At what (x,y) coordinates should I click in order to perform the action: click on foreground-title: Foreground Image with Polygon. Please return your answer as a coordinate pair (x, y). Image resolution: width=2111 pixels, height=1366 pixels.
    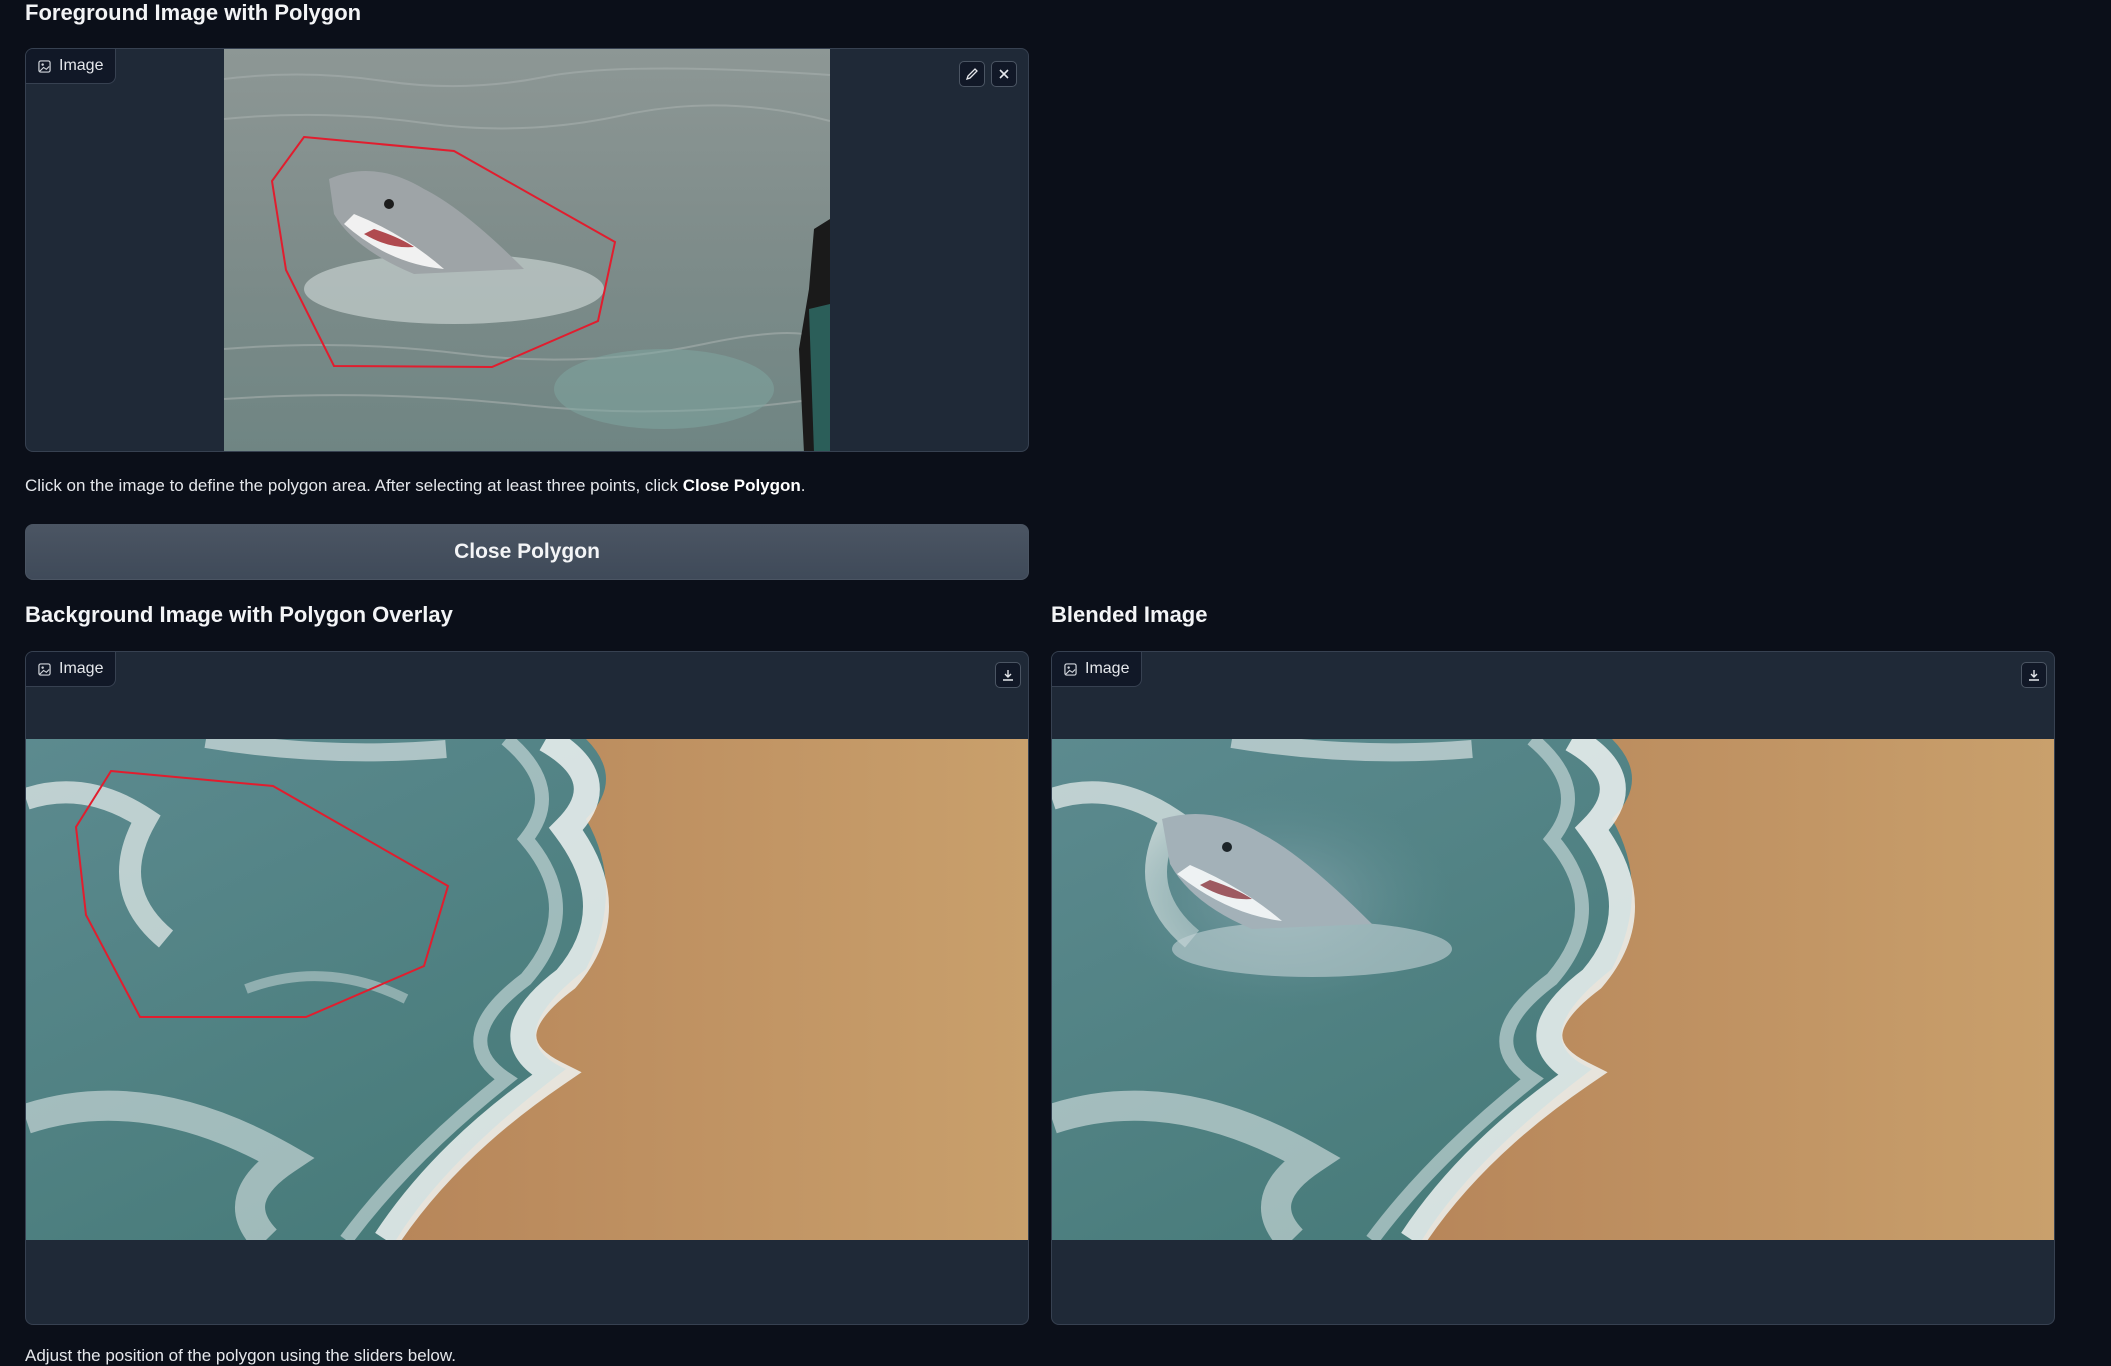
    Looking at the image, I should click on (193, 12).